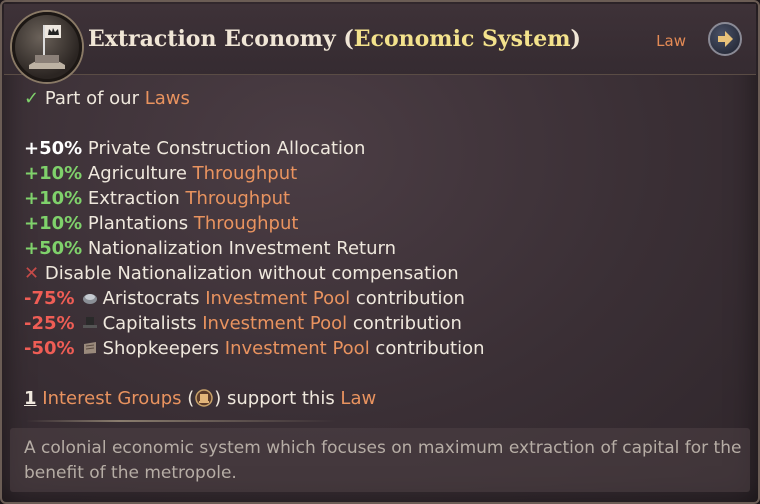 This screenshot has height=504, width=760. I want to click on support-row: 1 Interest Groups ( ) support this Law, so click(254, 398).